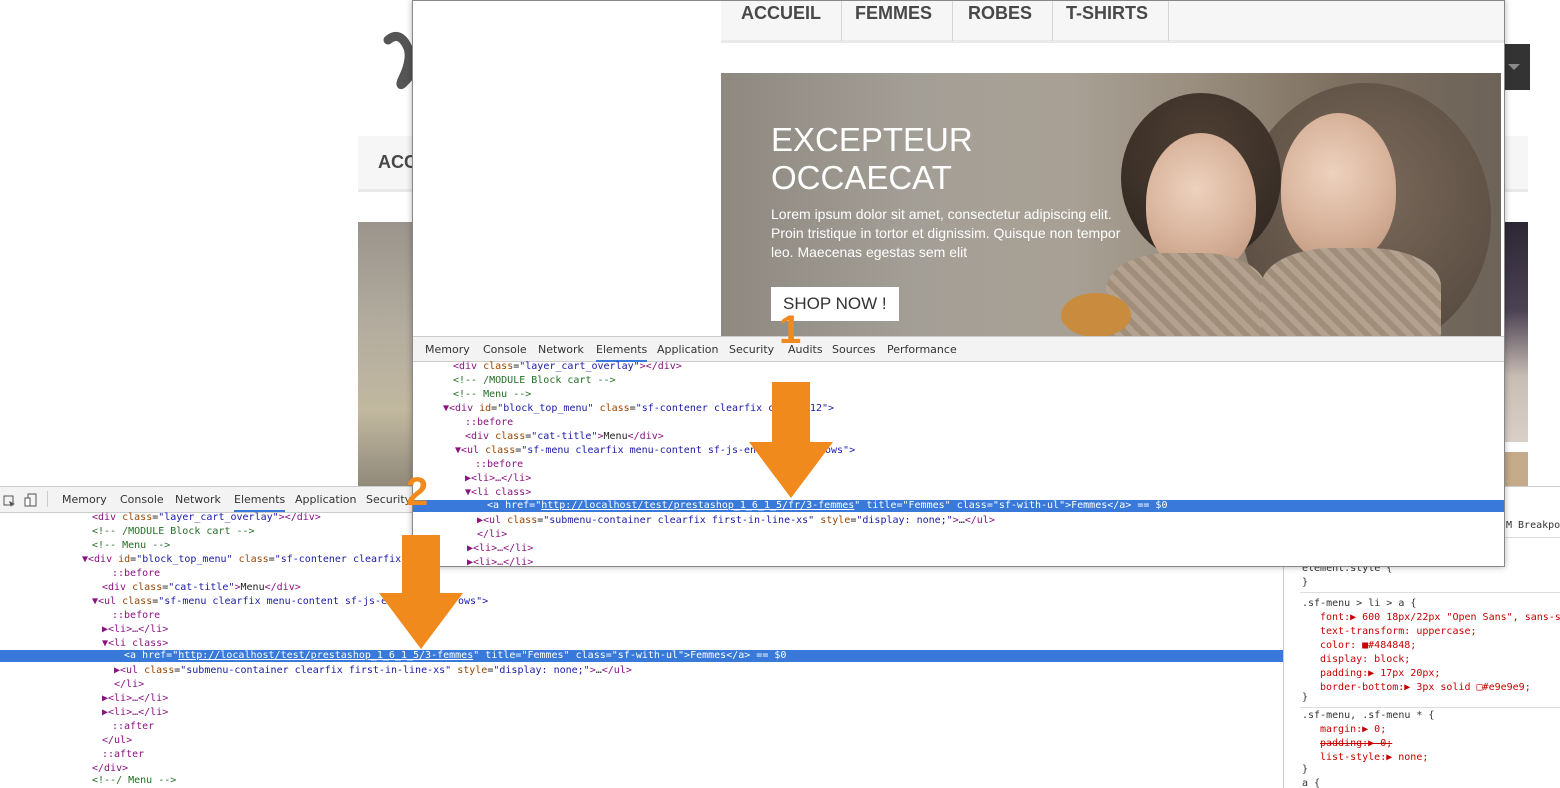  I want to click on banner-title: EXCEPTEUR OCCAECAT, so click(872, 158).